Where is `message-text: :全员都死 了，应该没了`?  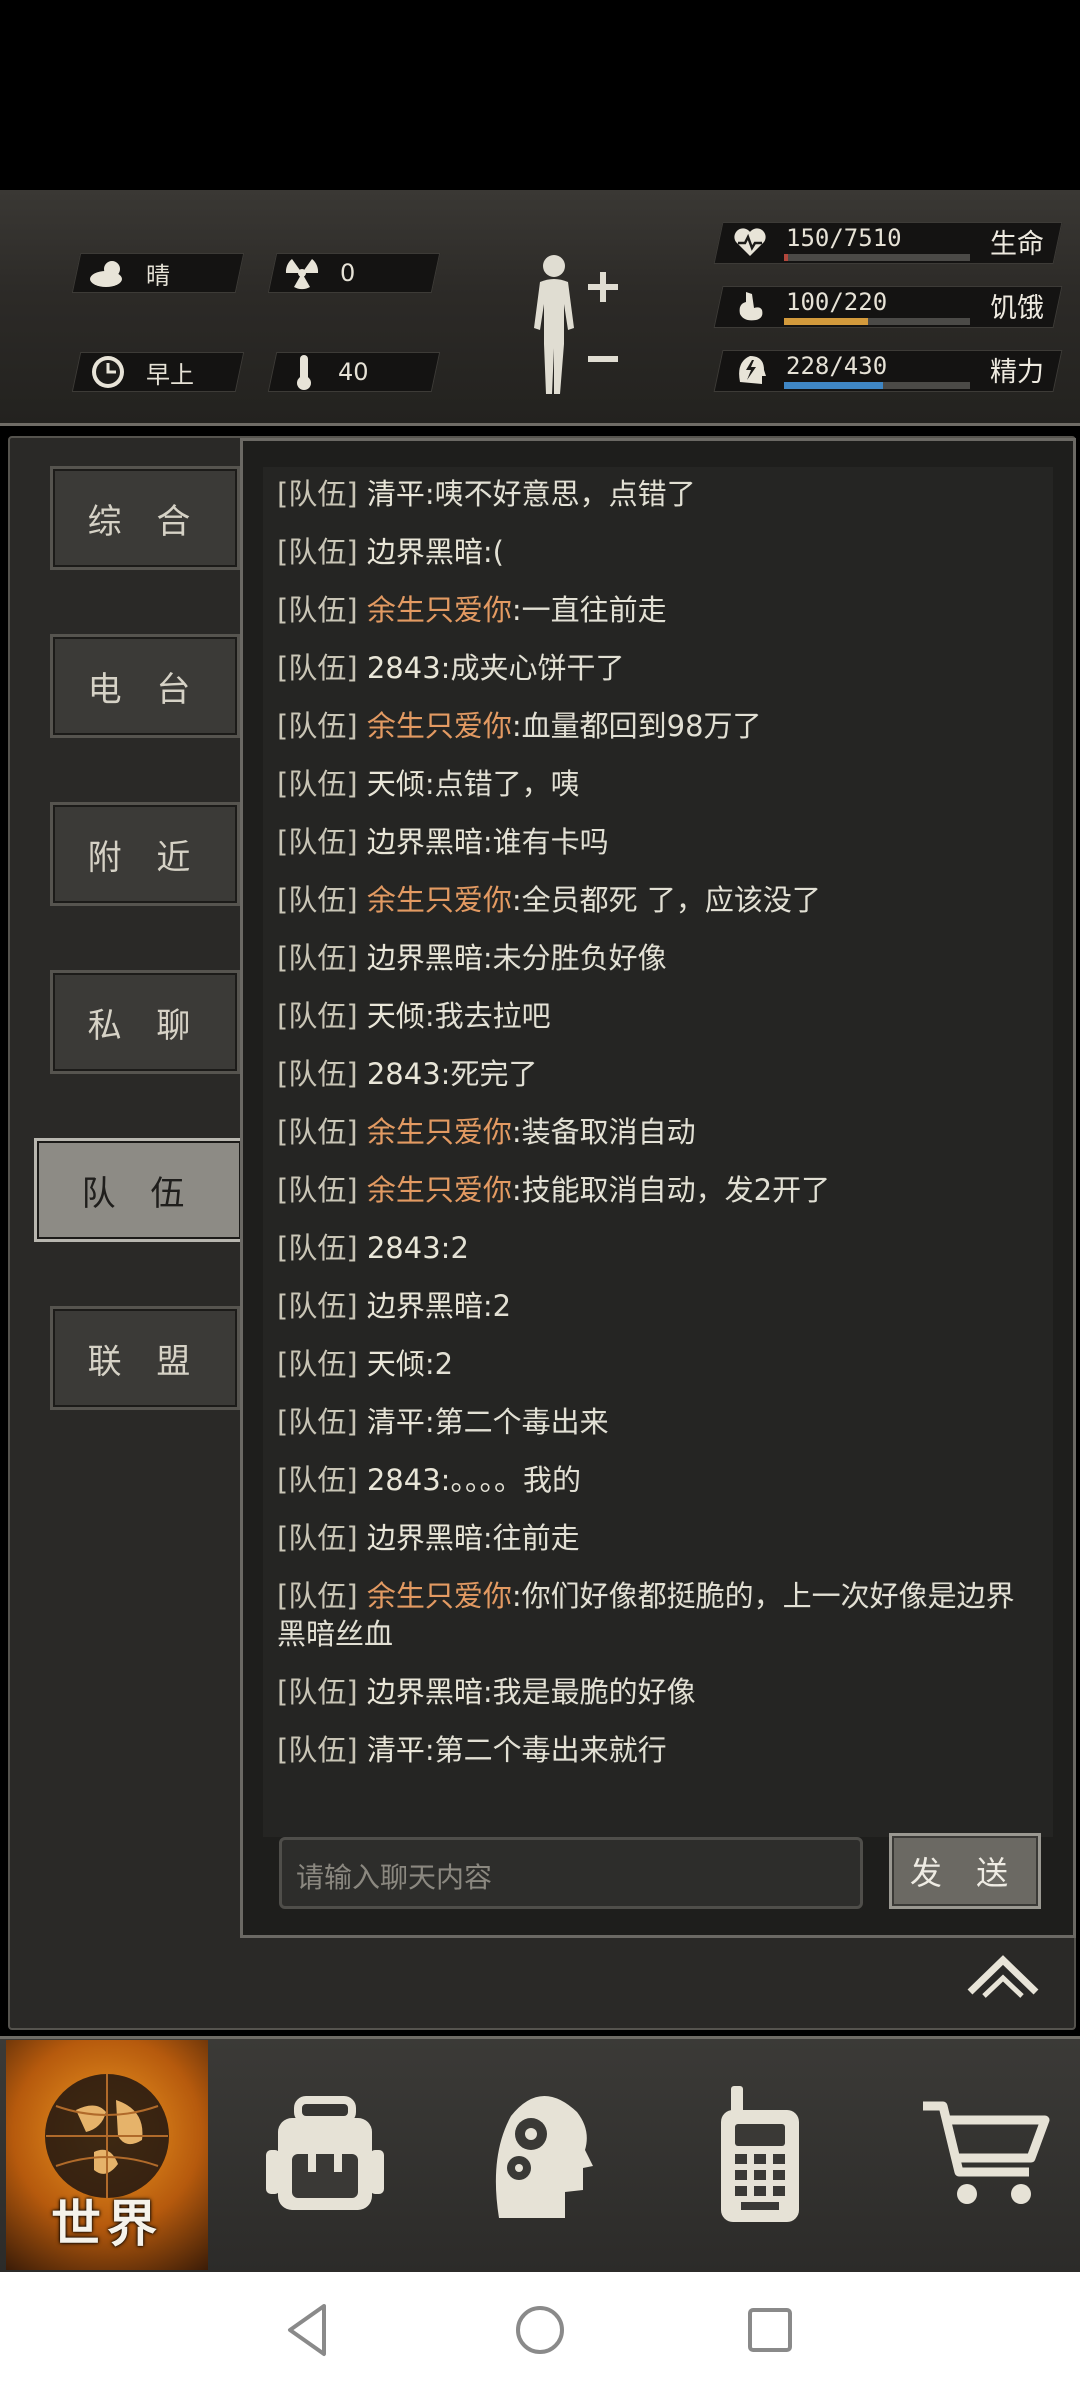 message-text: :全员都死 了，应该没了 is located at coordinates (666, 900).